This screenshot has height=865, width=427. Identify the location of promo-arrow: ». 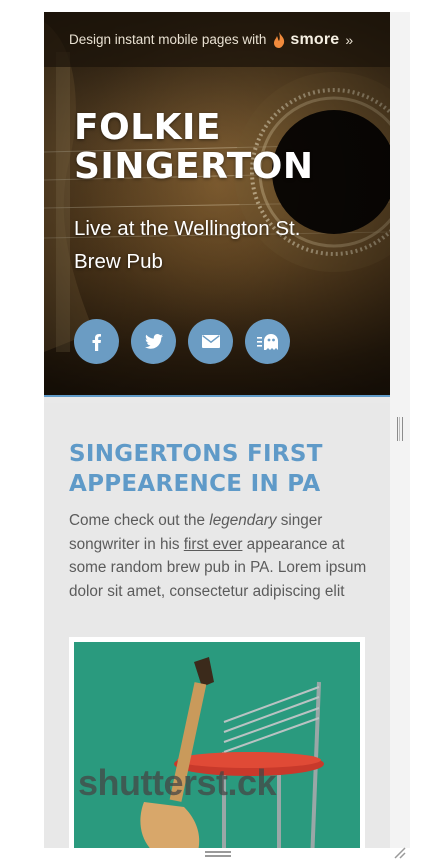
(349, 39).